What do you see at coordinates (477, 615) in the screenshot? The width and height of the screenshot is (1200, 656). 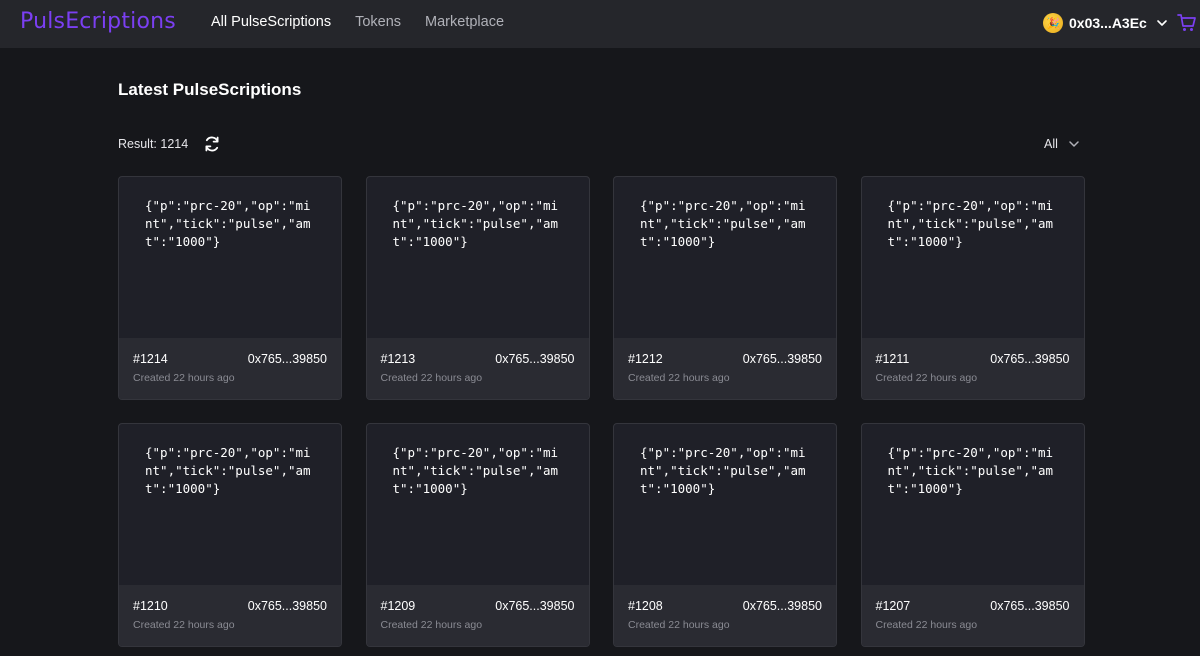 I see `card-footer: #1209 0x765...39850 Created 22 hours ago` at bounding box center [477, 615].